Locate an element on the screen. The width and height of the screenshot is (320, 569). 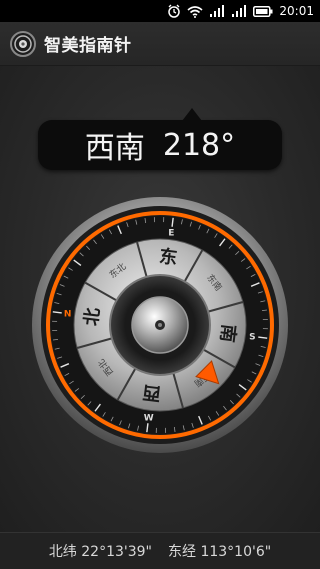
location-bar: 北纬 22°13'39" 东经 113°10'6" is located at coordinates (160, 550).